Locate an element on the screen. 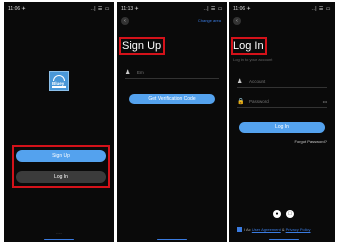 Image resolution: width=339 pixels, height=244 pixels. change-area-link: Change area is located at coordinates (209, 20).